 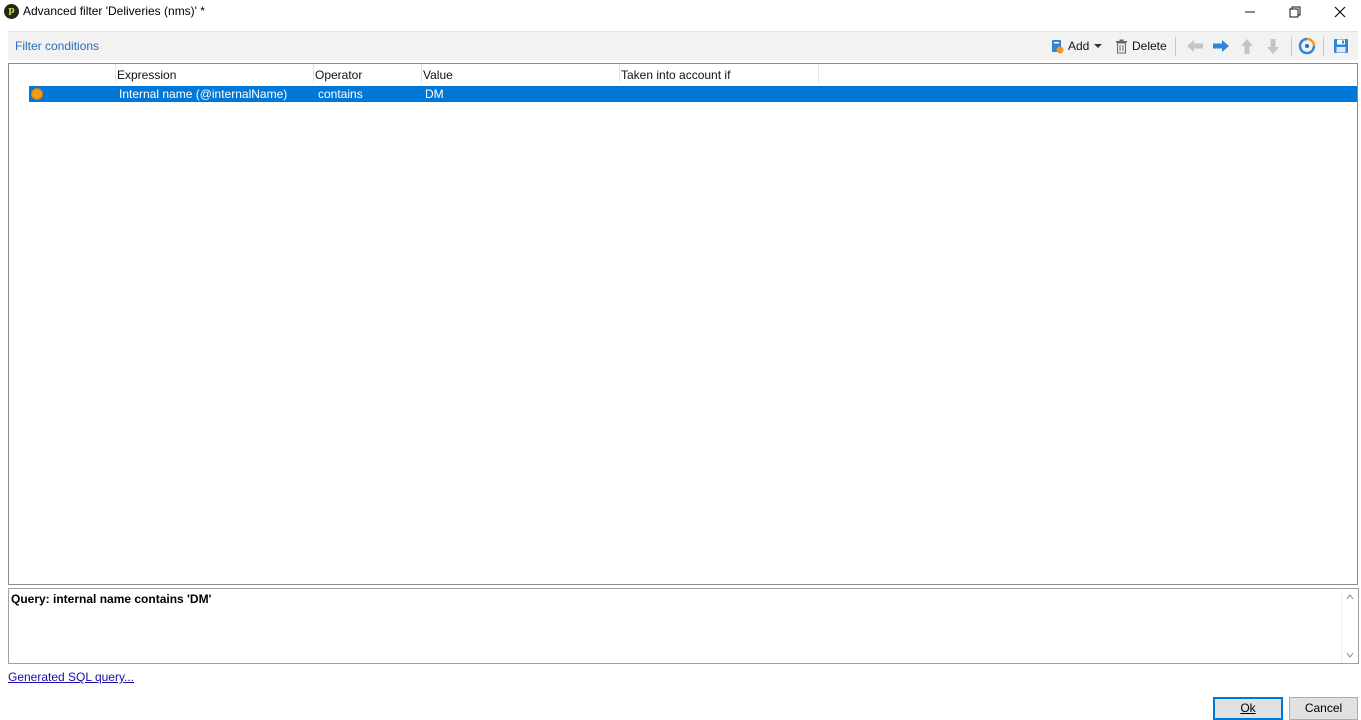 What do you see at coordinates (338, 75) in the screenshot?
I see `column-header-operator: Operator` at bounding box center [338, 75].